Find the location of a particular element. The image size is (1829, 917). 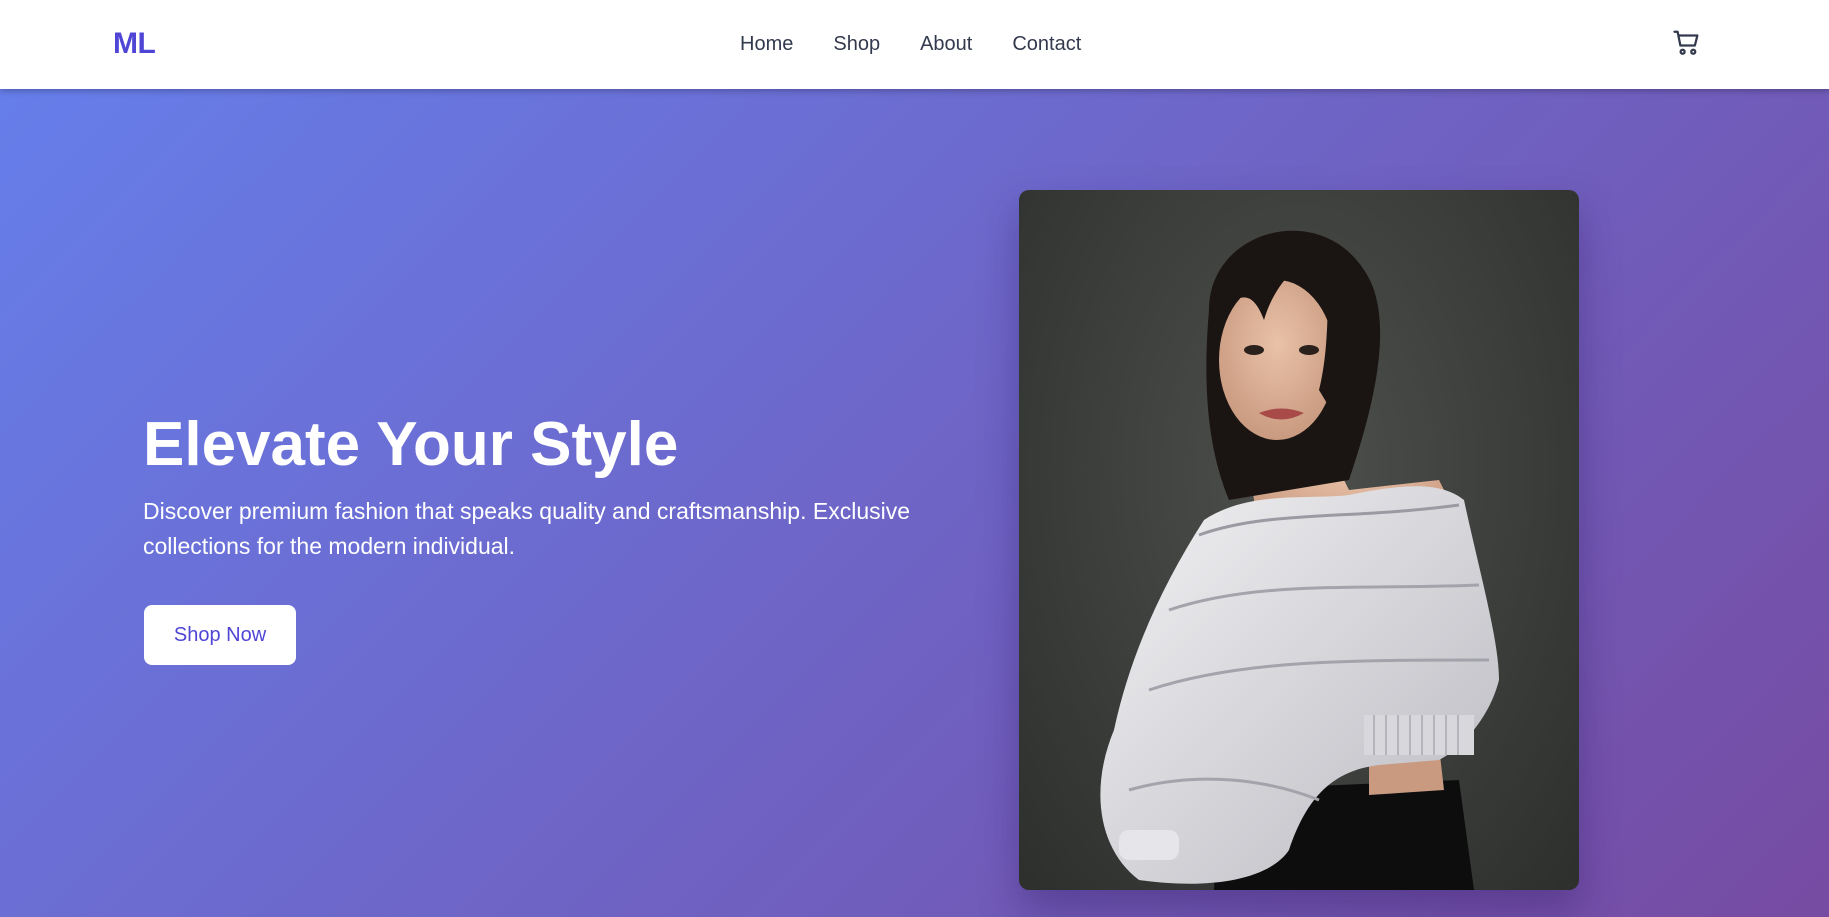

nav-item-contact: Contact is located at coordinates (1046, 44).